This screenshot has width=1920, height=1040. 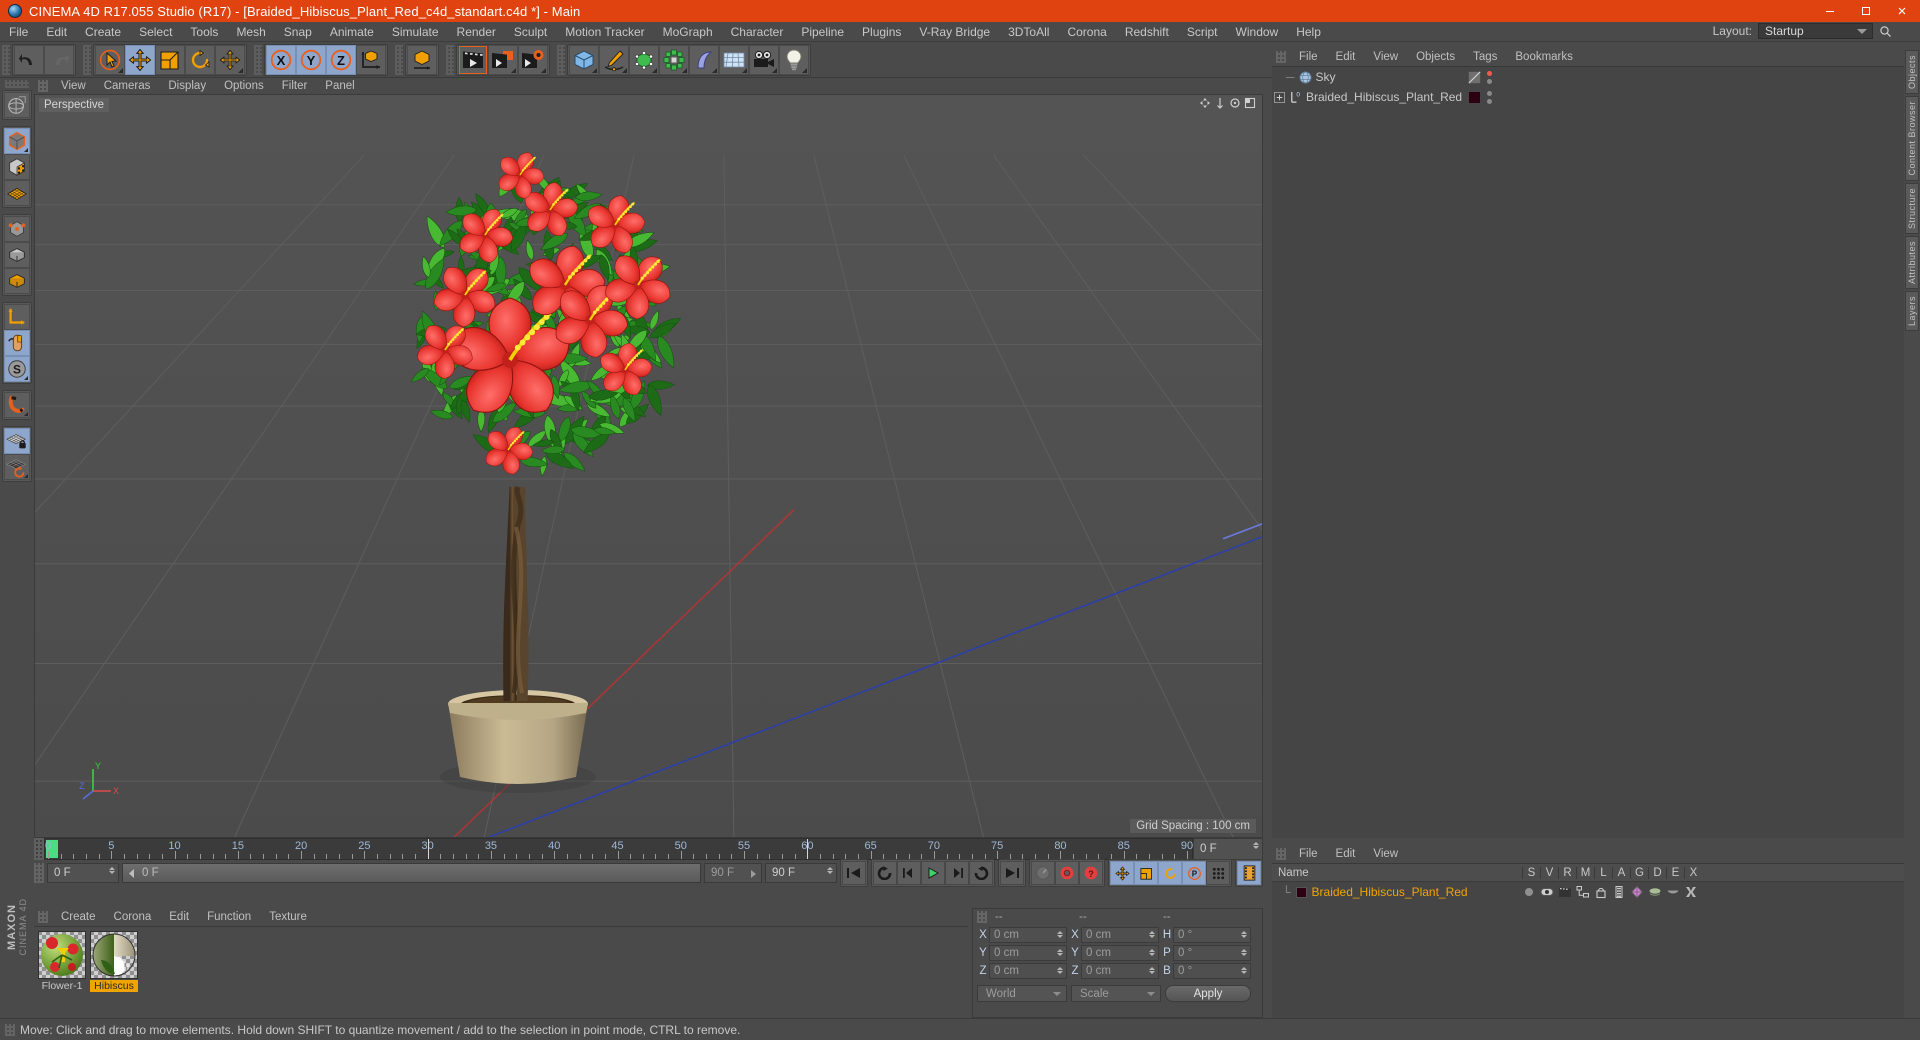 What do you see at coordinates (822, 32) in the screenshot?
I see `menu-item-pipeline: Pipeline` at bounding box center [822, 32].